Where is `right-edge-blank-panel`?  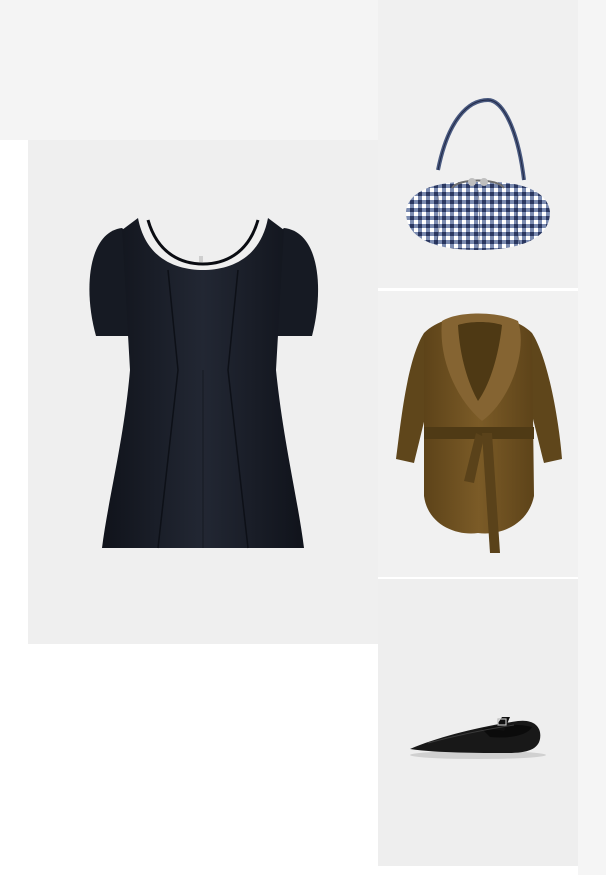 right-edge-blank-panel is located at coordinates (592, 437).